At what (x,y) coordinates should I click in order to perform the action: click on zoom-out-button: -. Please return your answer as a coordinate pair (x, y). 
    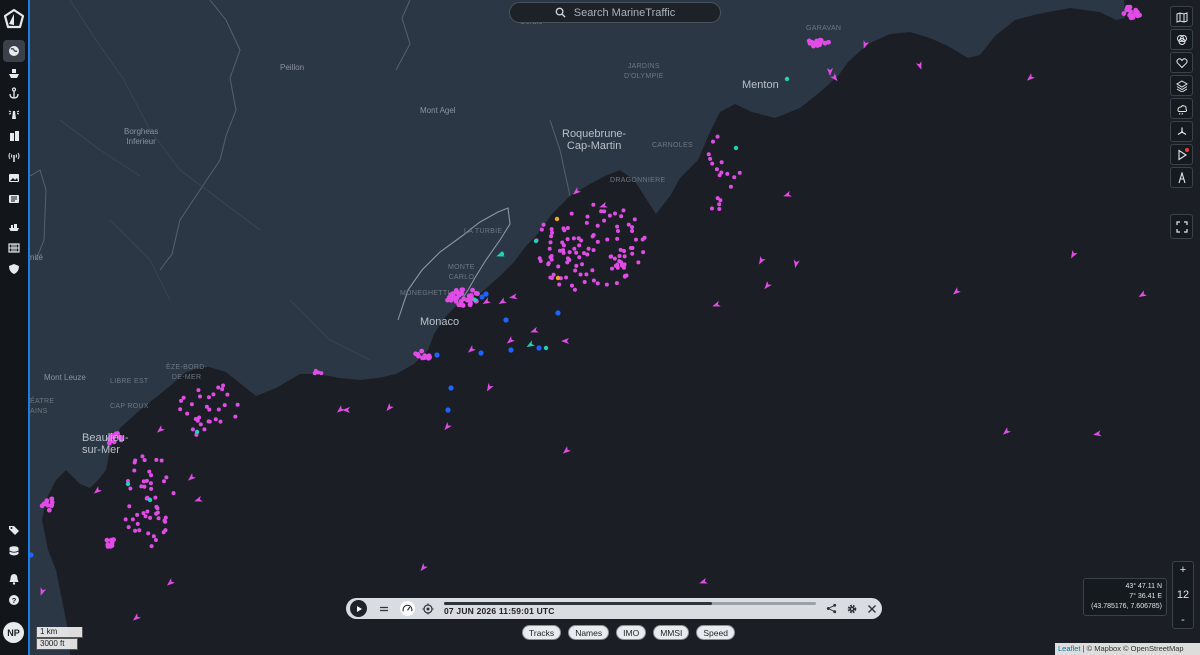
    Looking at the image, I should click on (1183, 620).